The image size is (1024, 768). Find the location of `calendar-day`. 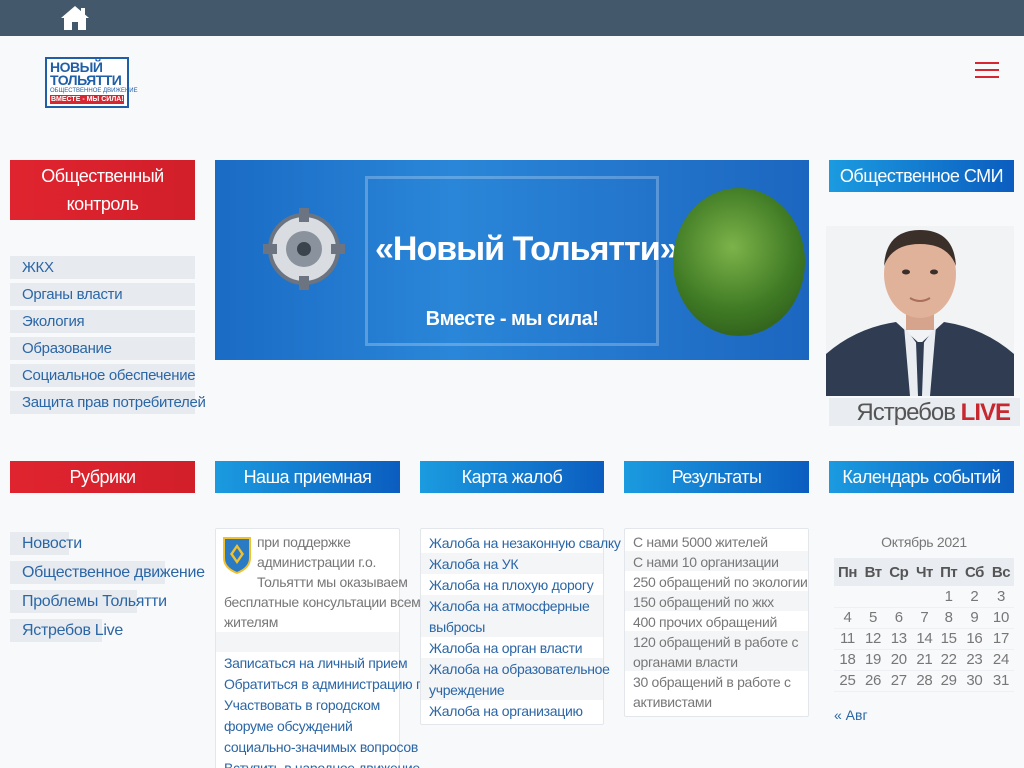

calendar-day is located at coordinates (899, 597).